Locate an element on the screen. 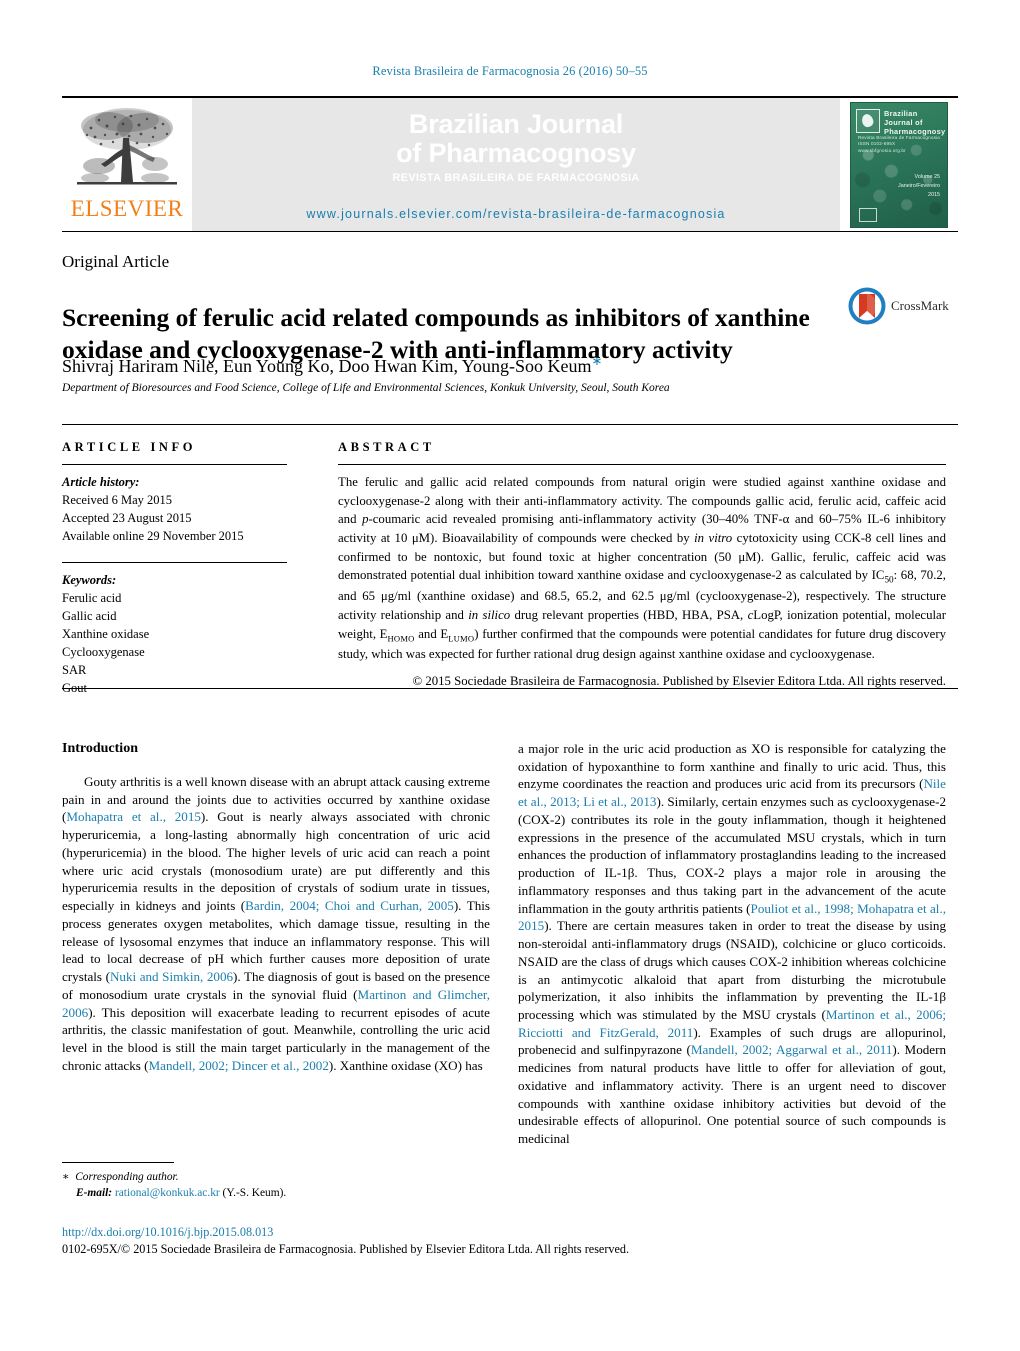 Image resolution: width=1020 pixels, height=1351 pixels. cover-header: Brazilian Journal of Pharmacognosy is located at coordinates (900, 122).